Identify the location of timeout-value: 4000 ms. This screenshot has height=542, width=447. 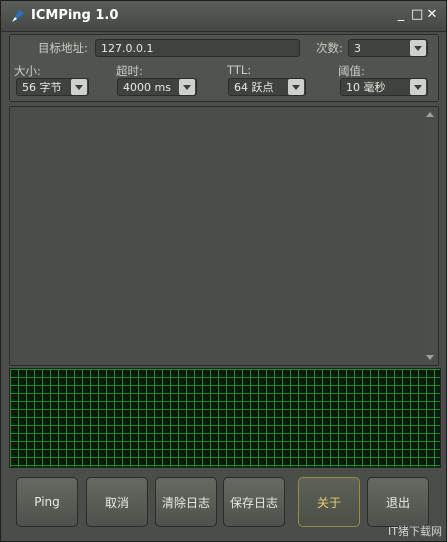
(147, 87).